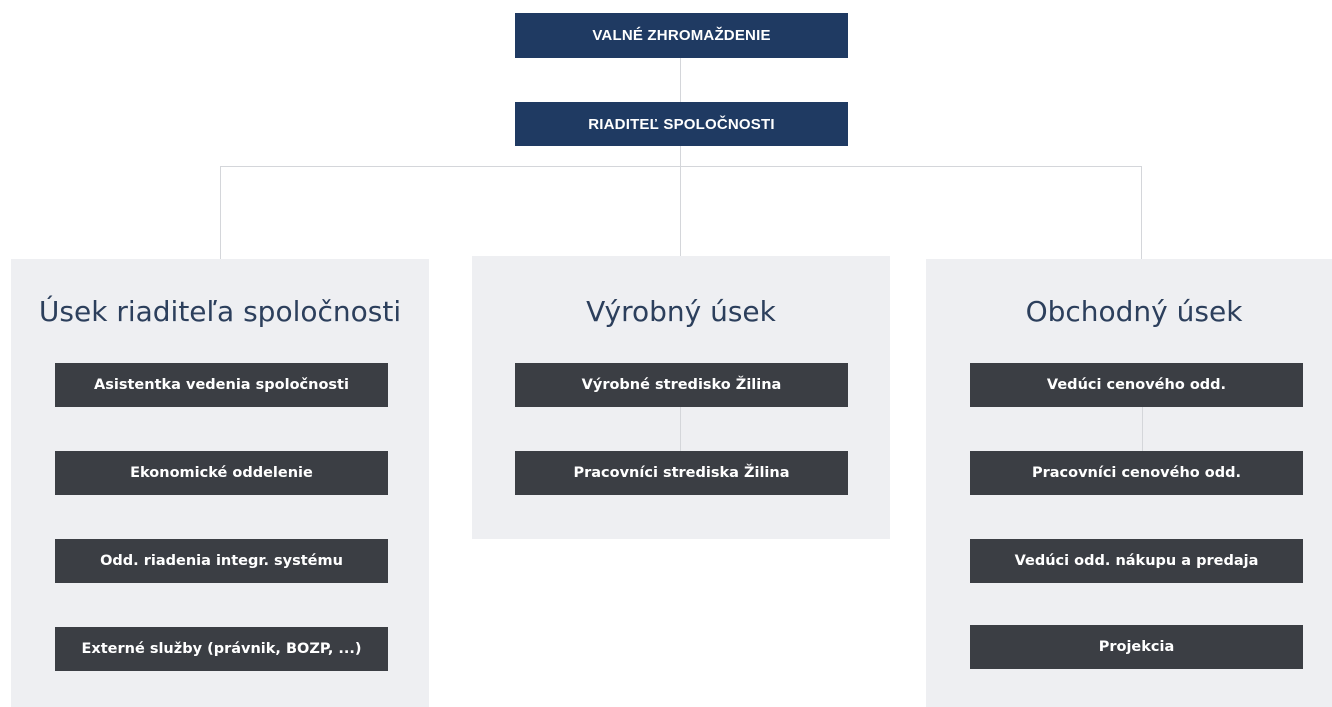 The width and height of the screenshot is (1332, 707). What do you see at coordinates (681, 35) in the screenshot?
I see `general-assembly-box: VALNÉ ZHROMAŽDENIE` at bounding box center [681, 35].